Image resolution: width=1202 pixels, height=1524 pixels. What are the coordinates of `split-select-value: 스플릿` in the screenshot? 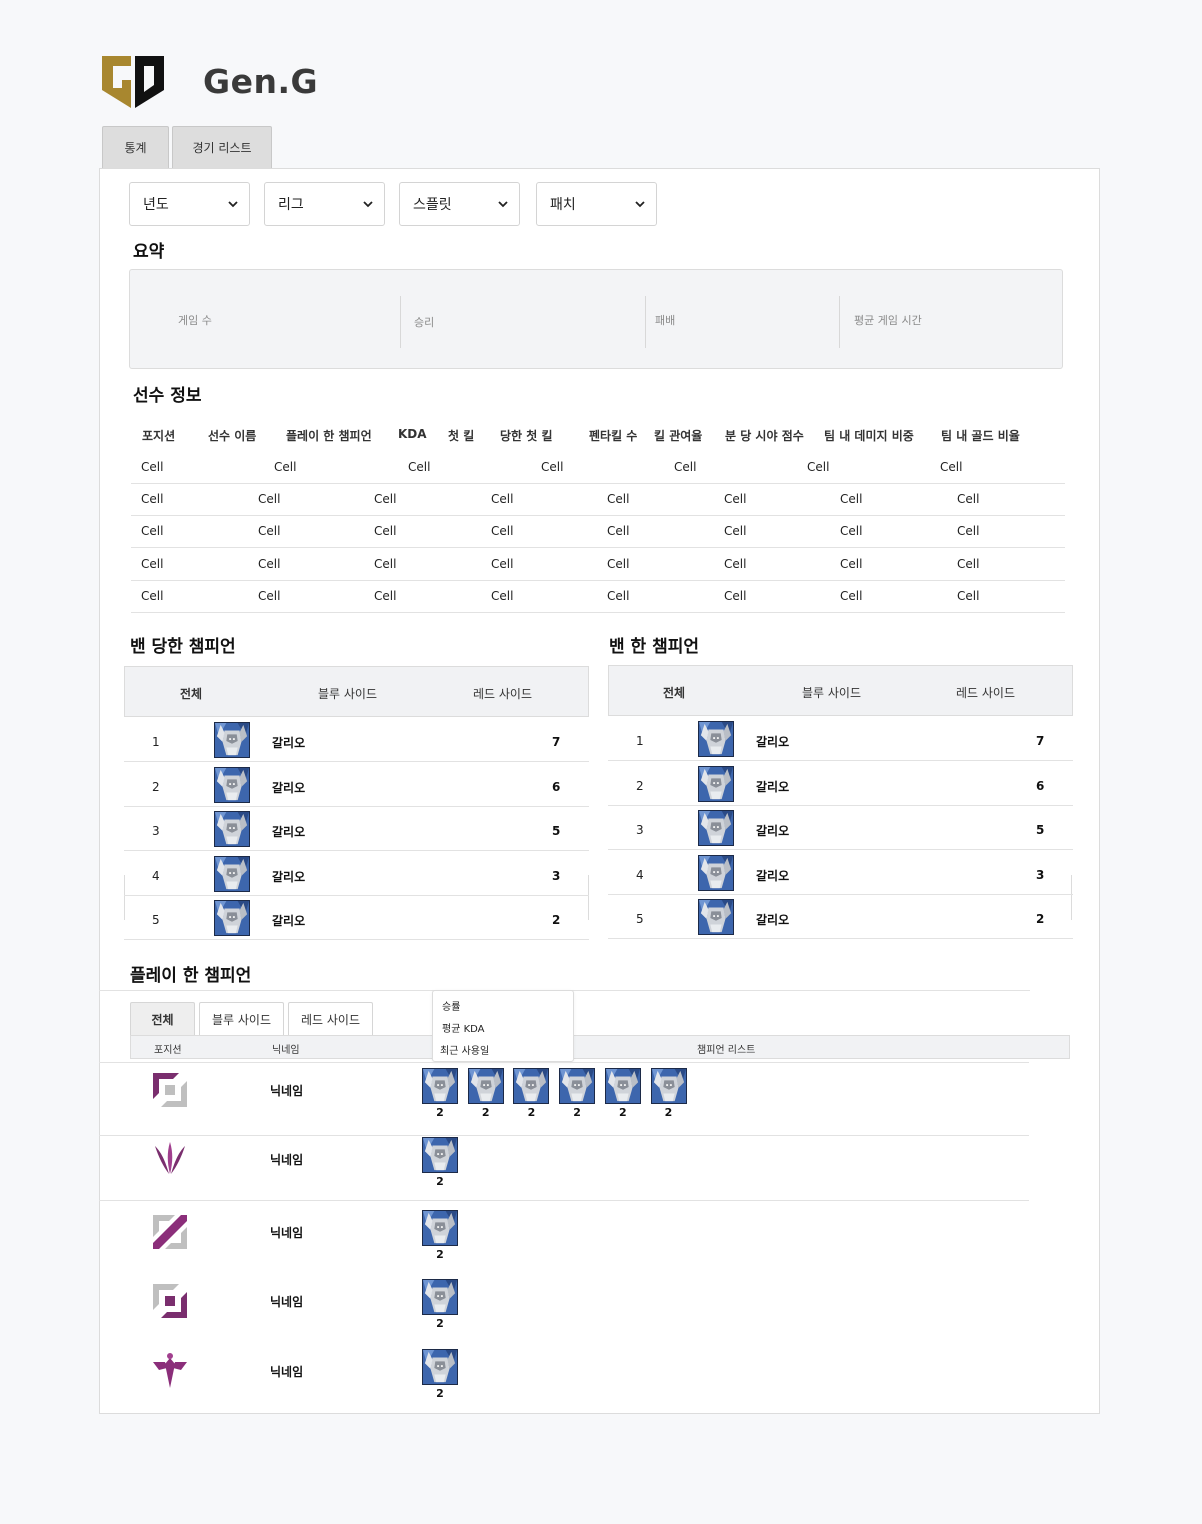 It's located at (432, 205).